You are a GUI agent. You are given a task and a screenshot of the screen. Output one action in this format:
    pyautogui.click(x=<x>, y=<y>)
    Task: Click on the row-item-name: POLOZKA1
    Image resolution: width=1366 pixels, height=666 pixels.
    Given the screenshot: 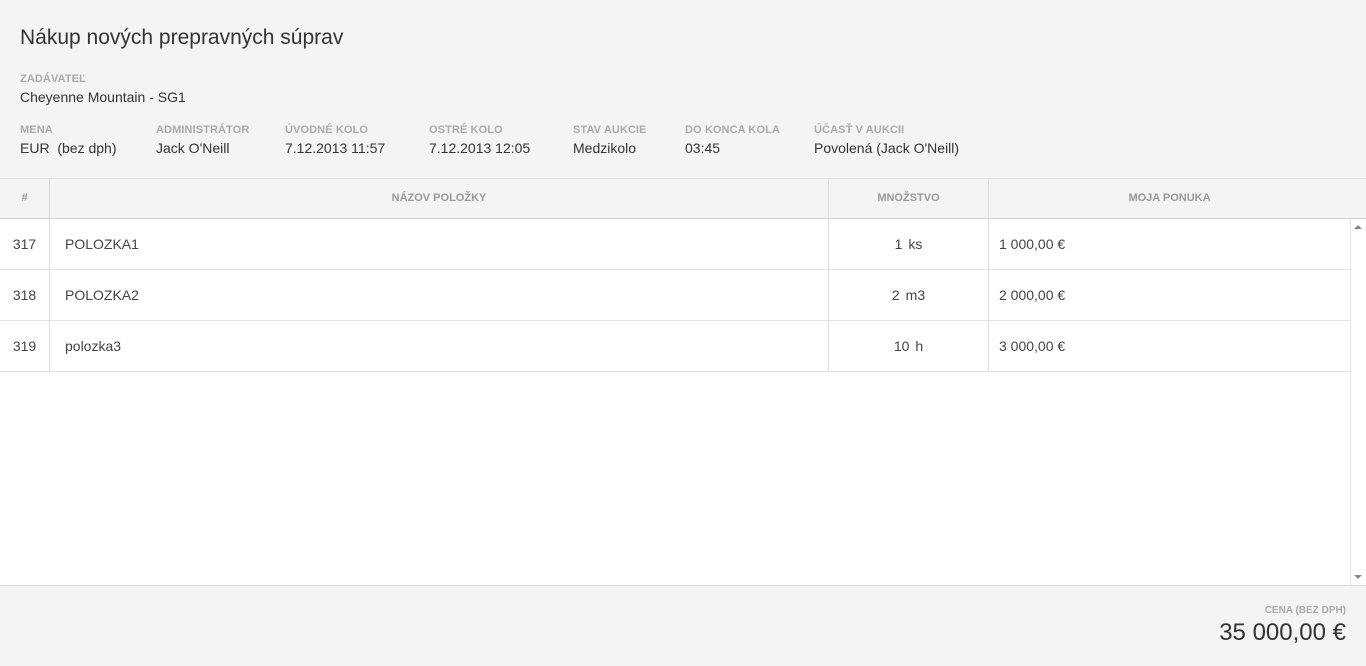 What is the action you would take?
    pyautogui.click(x=439, y=244)
    